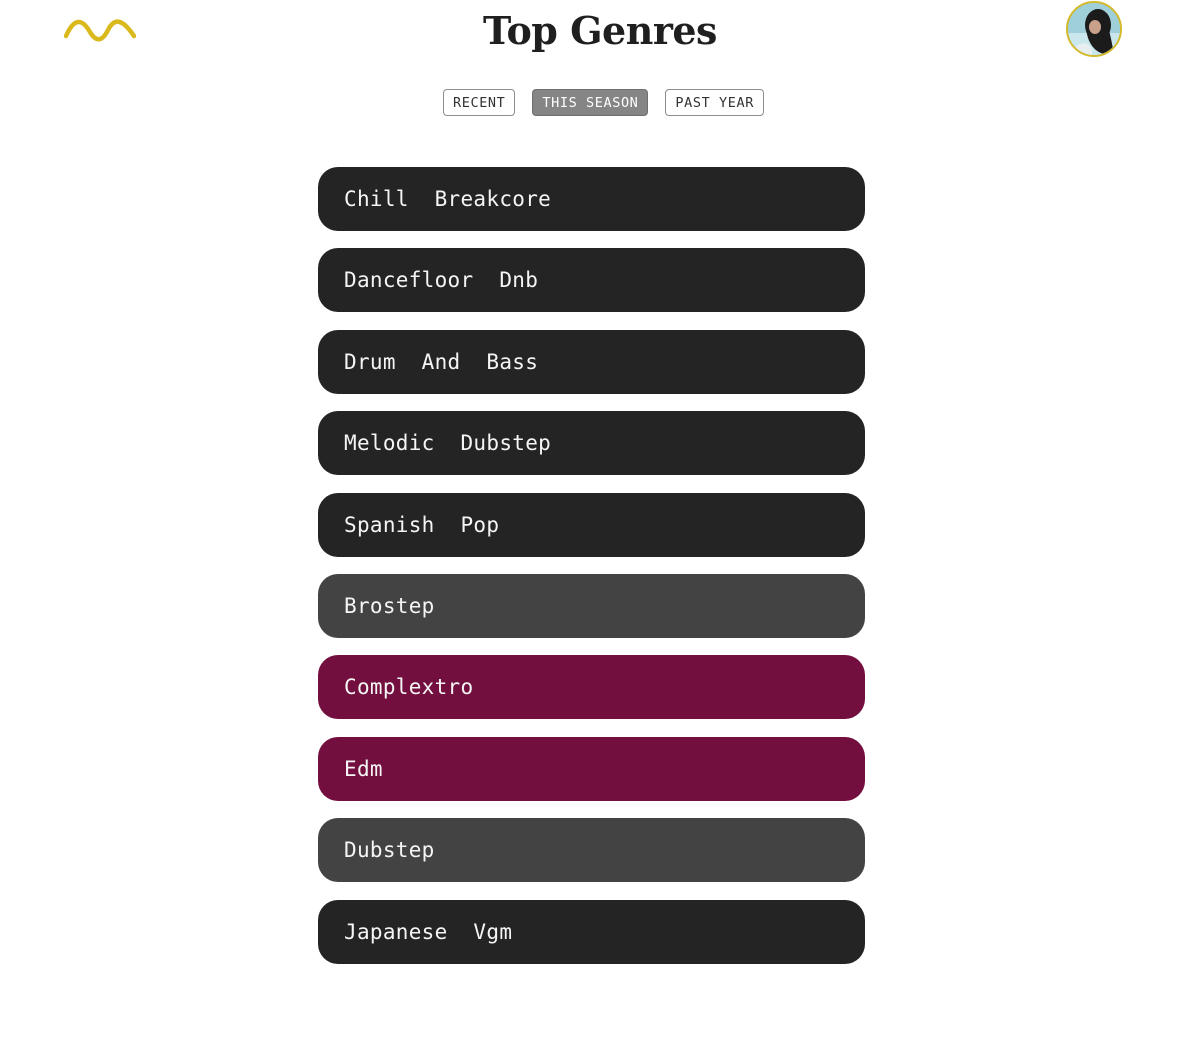  I want to click on genre-item: Dubstep, so click(591, 850).